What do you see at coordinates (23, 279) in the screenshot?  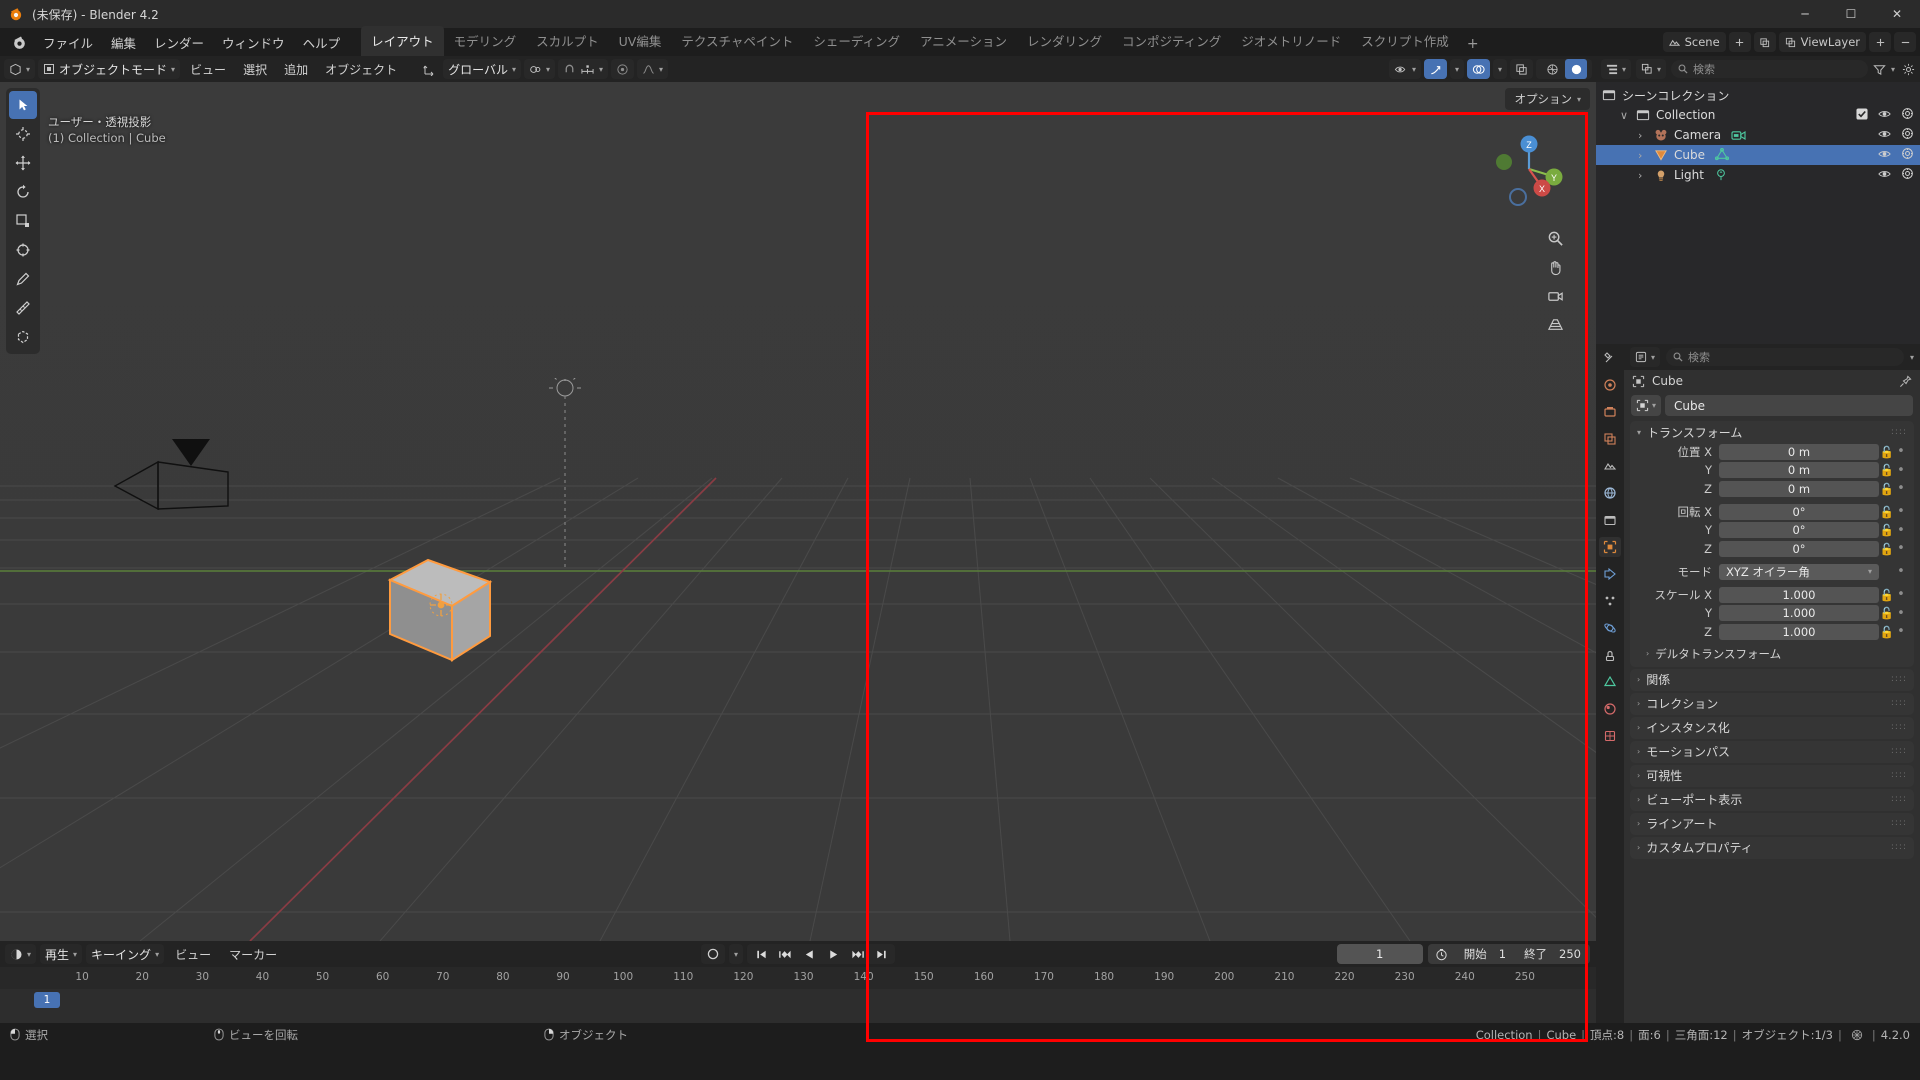 I see `tool-annotate` at bounding box center [23, 279].